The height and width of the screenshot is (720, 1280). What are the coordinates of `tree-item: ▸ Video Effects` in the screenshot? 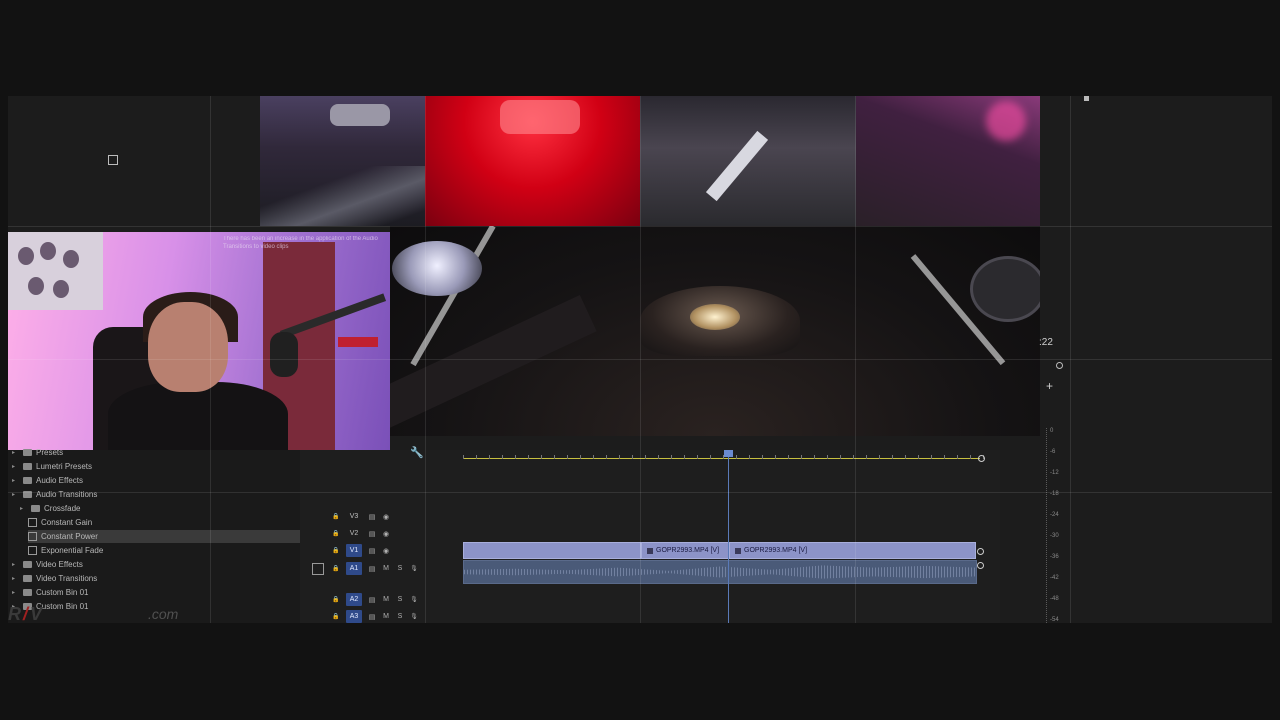 It's located at (47, 564).